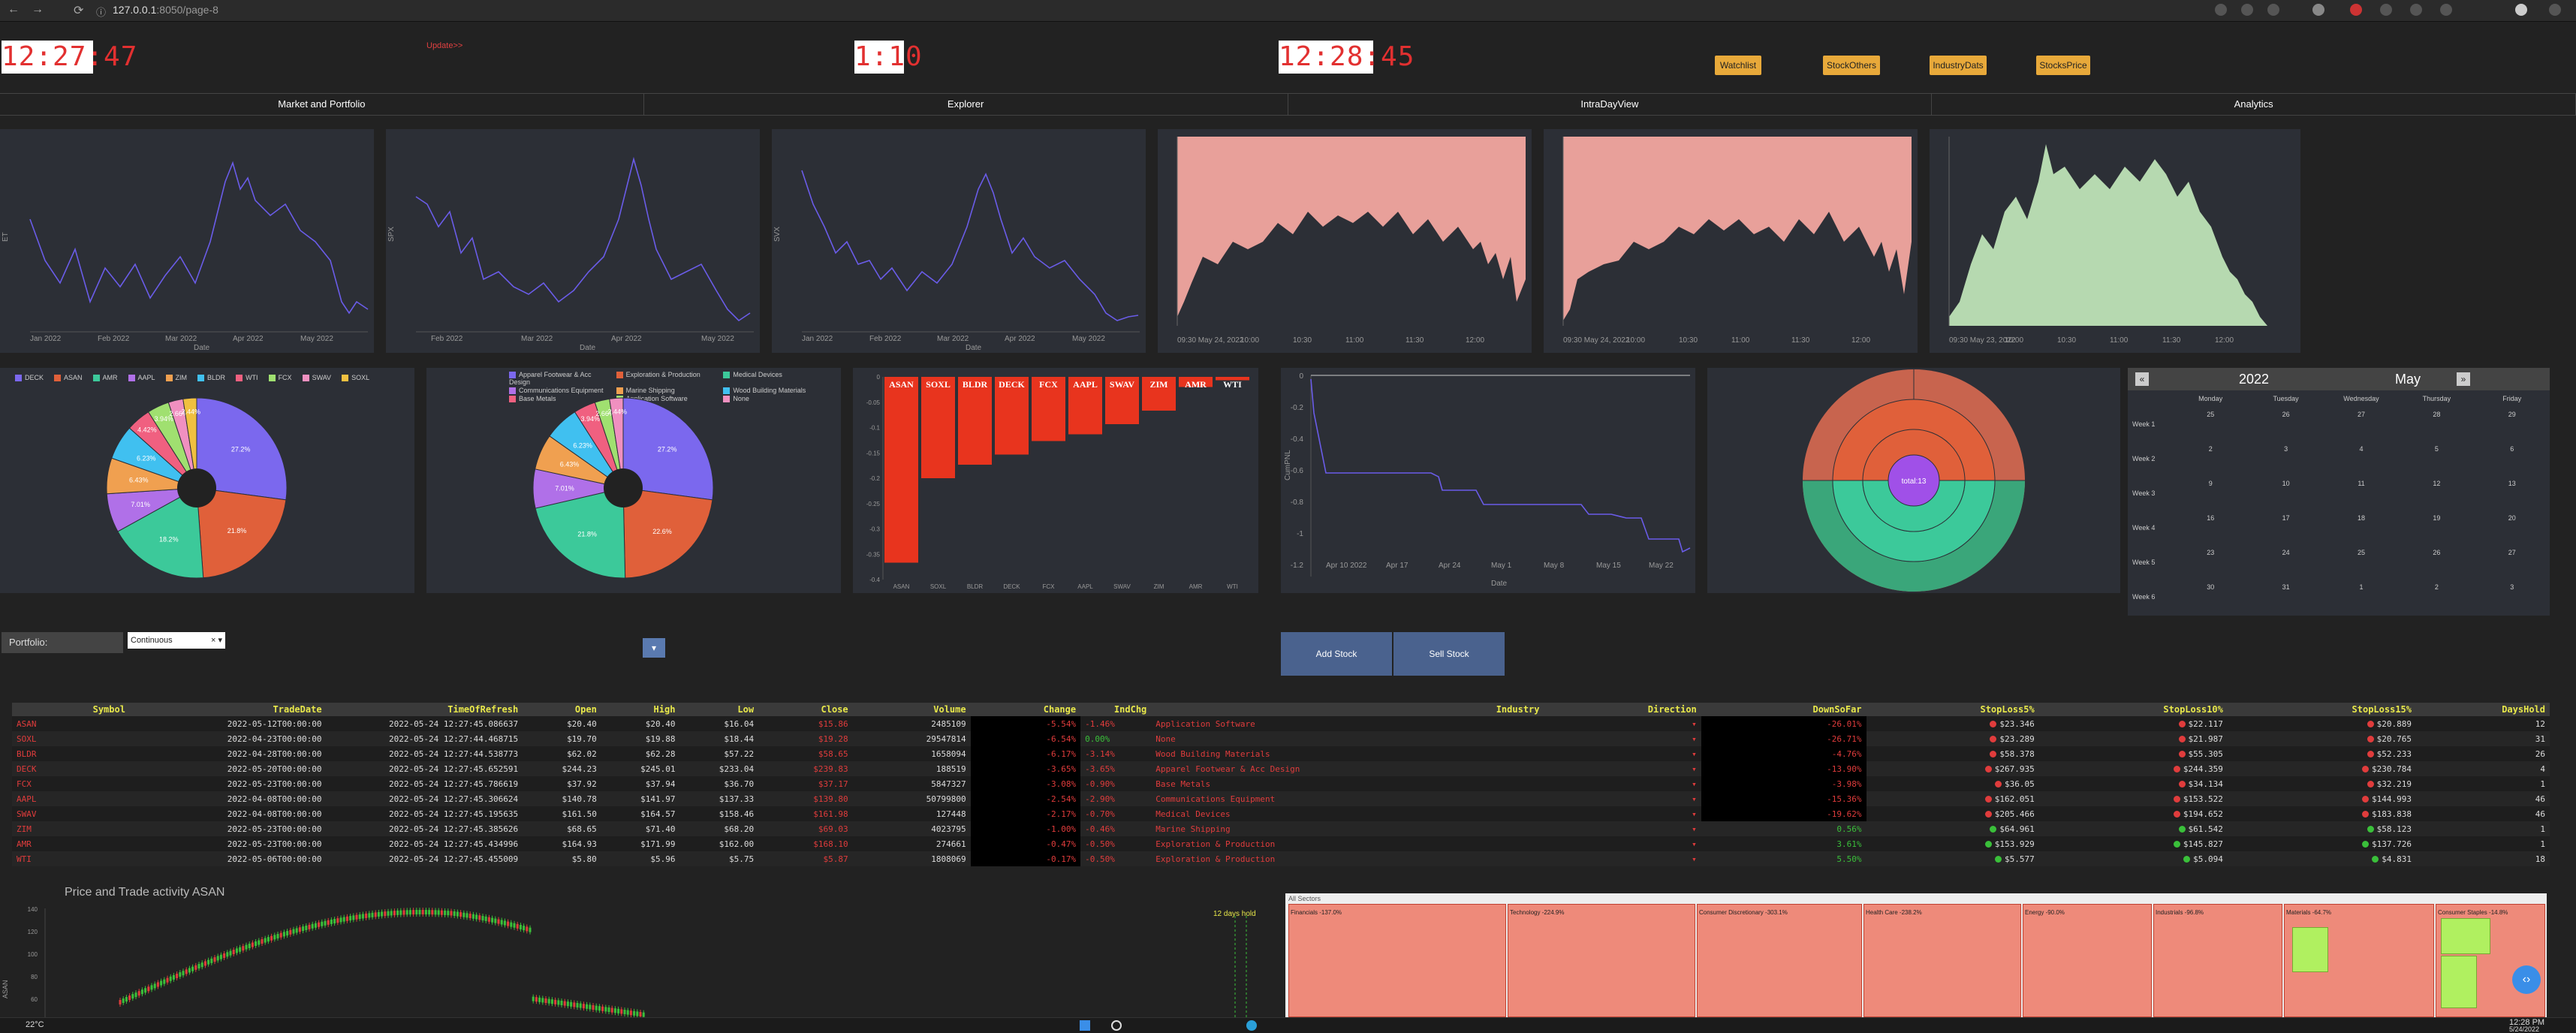 Image resolution: width=2576 pixels, height=1033 pixels. What do you see at coordinates (1783, 709) in the screenshot?
I see `column-header: DownSoFar` at bounding box center [1783, 709].